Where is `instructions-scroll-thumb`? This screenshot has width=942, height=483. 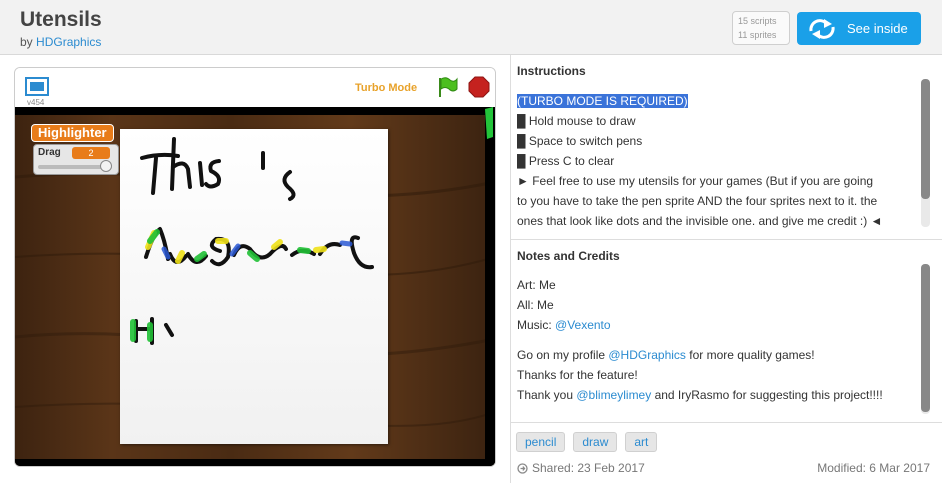
instructions-scroll-thumb is located at coordinates (925, 139).